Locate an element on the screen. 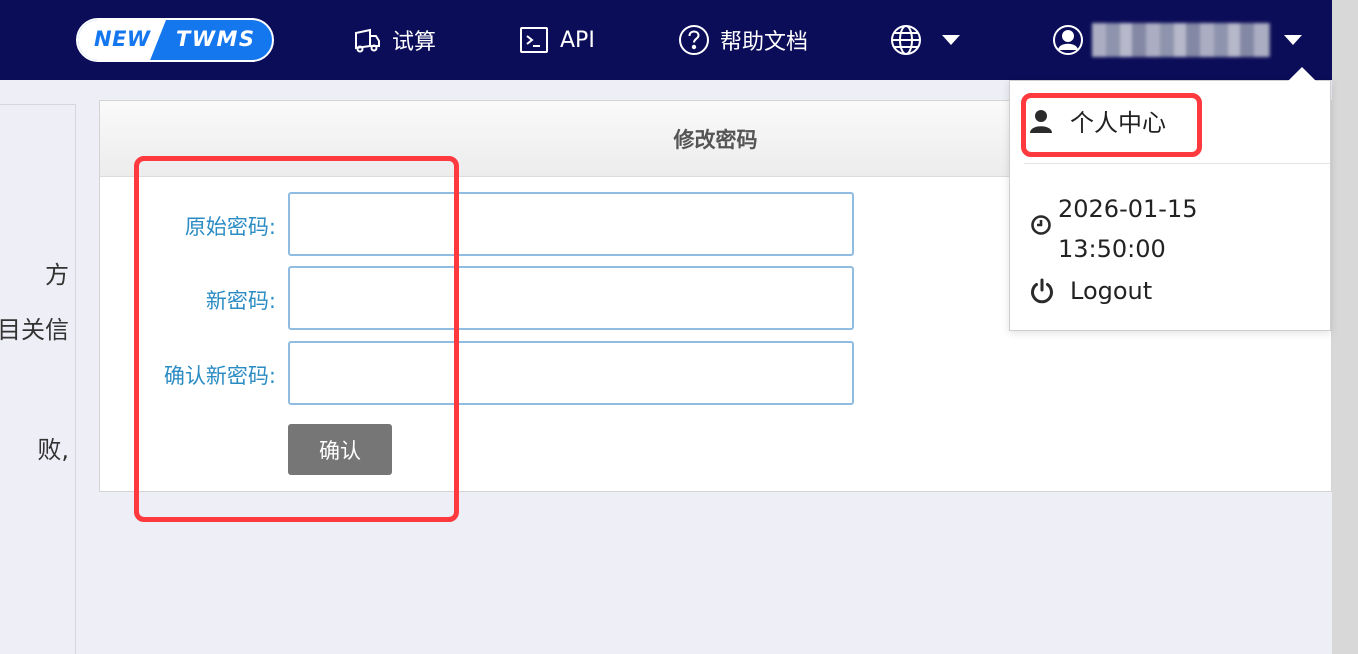  nav-item-help-docs: 帮助文档 is located at coordinates (743, 40).